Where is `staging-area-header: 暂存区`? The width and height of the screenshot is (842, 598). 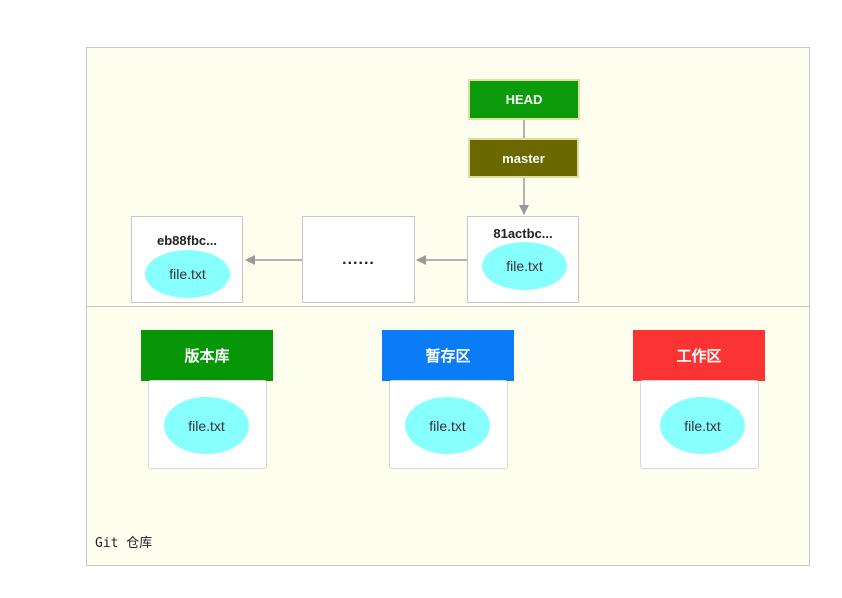 staging-area-header: 暂存区 is located at coordinates (448, 355).